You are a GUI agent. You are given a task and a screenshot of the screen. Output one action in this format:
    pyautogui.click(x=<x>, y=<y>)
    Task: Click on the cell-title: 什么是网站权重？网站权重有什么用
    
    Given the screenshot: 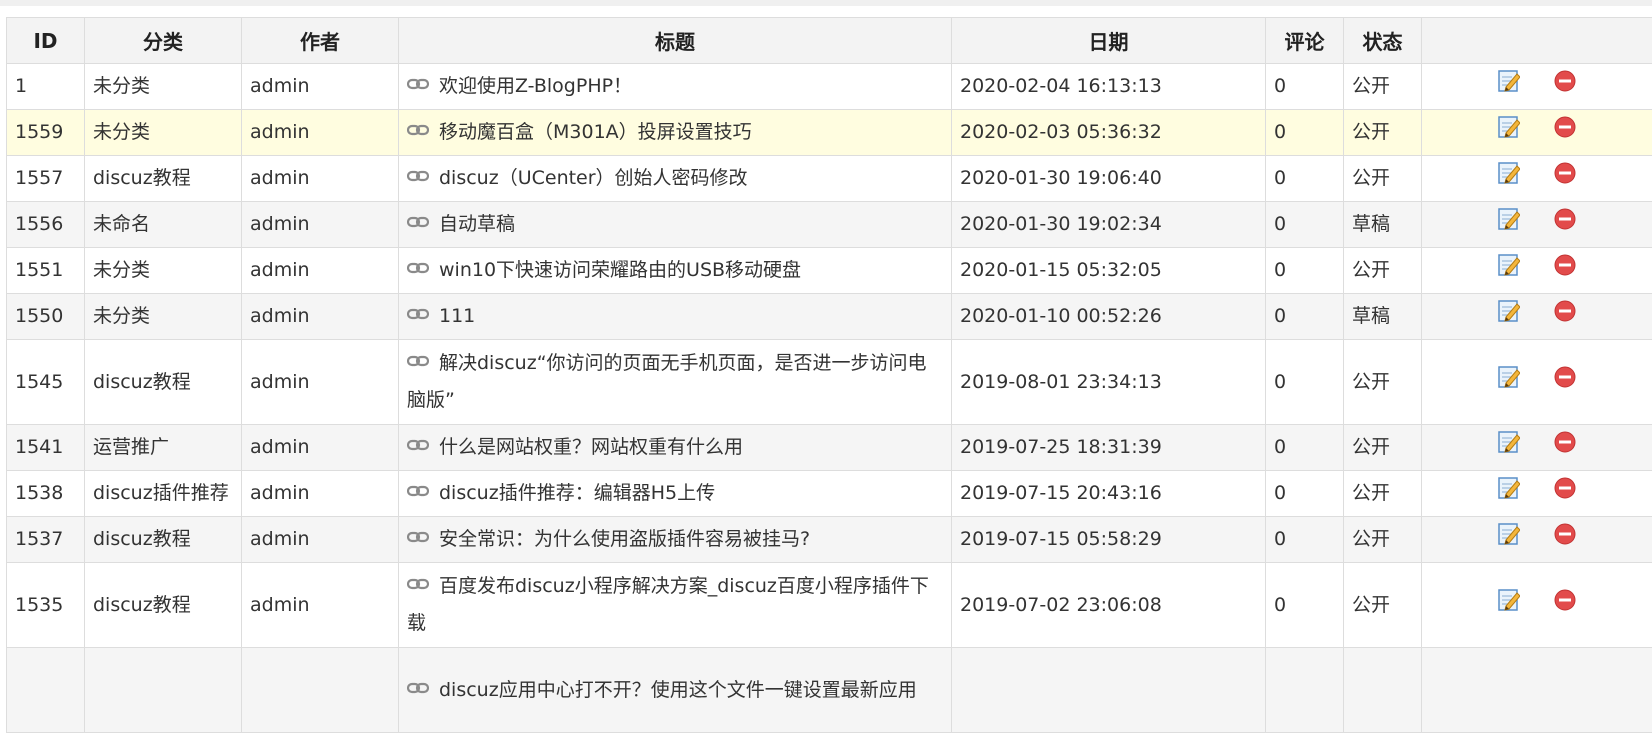 What is the action you would take?
    pyautogui.click(x=675, y=448)
    